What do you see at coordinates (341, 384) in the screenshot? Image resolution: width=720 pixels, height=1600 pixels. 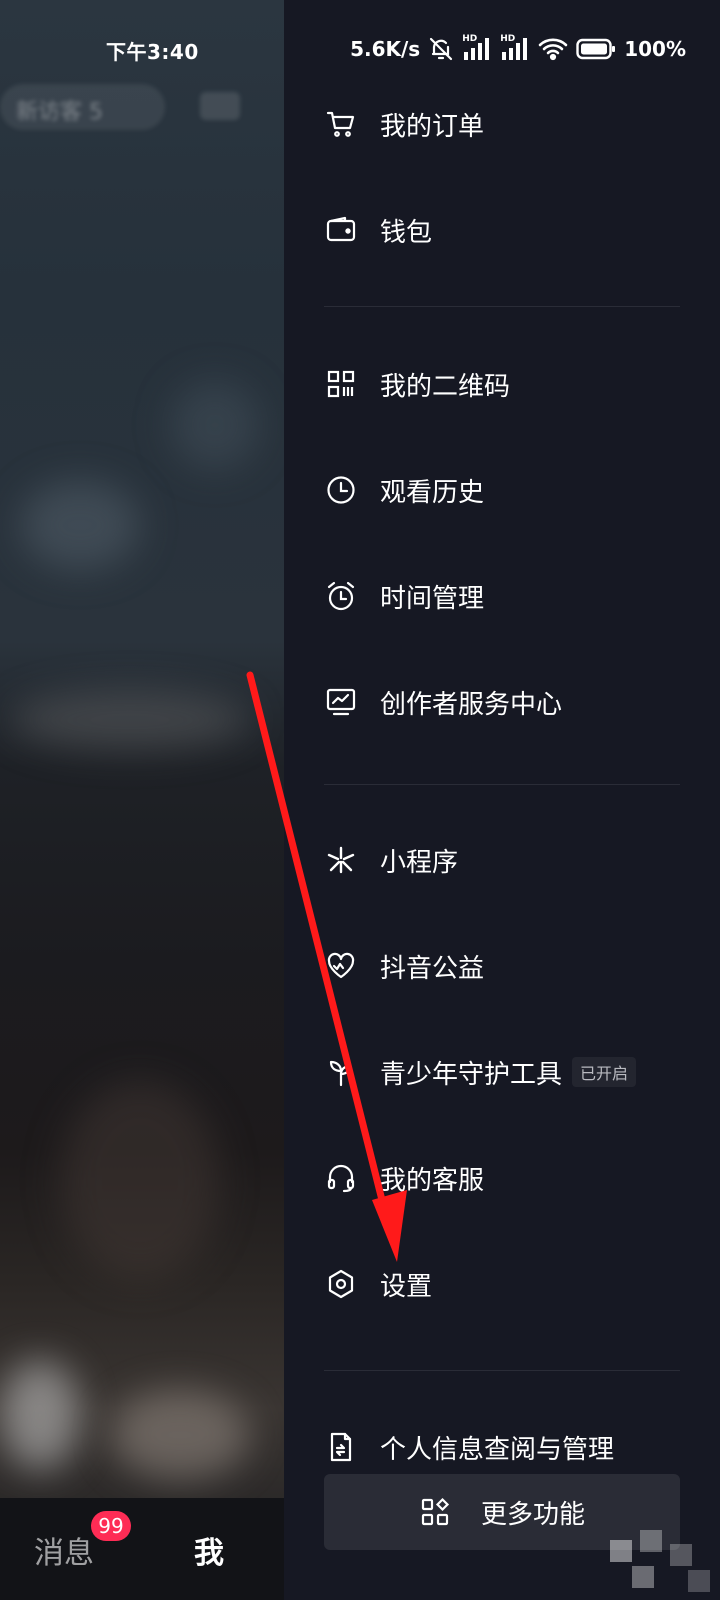 I see `qr-code-icon` at bounding box center [341, 384].